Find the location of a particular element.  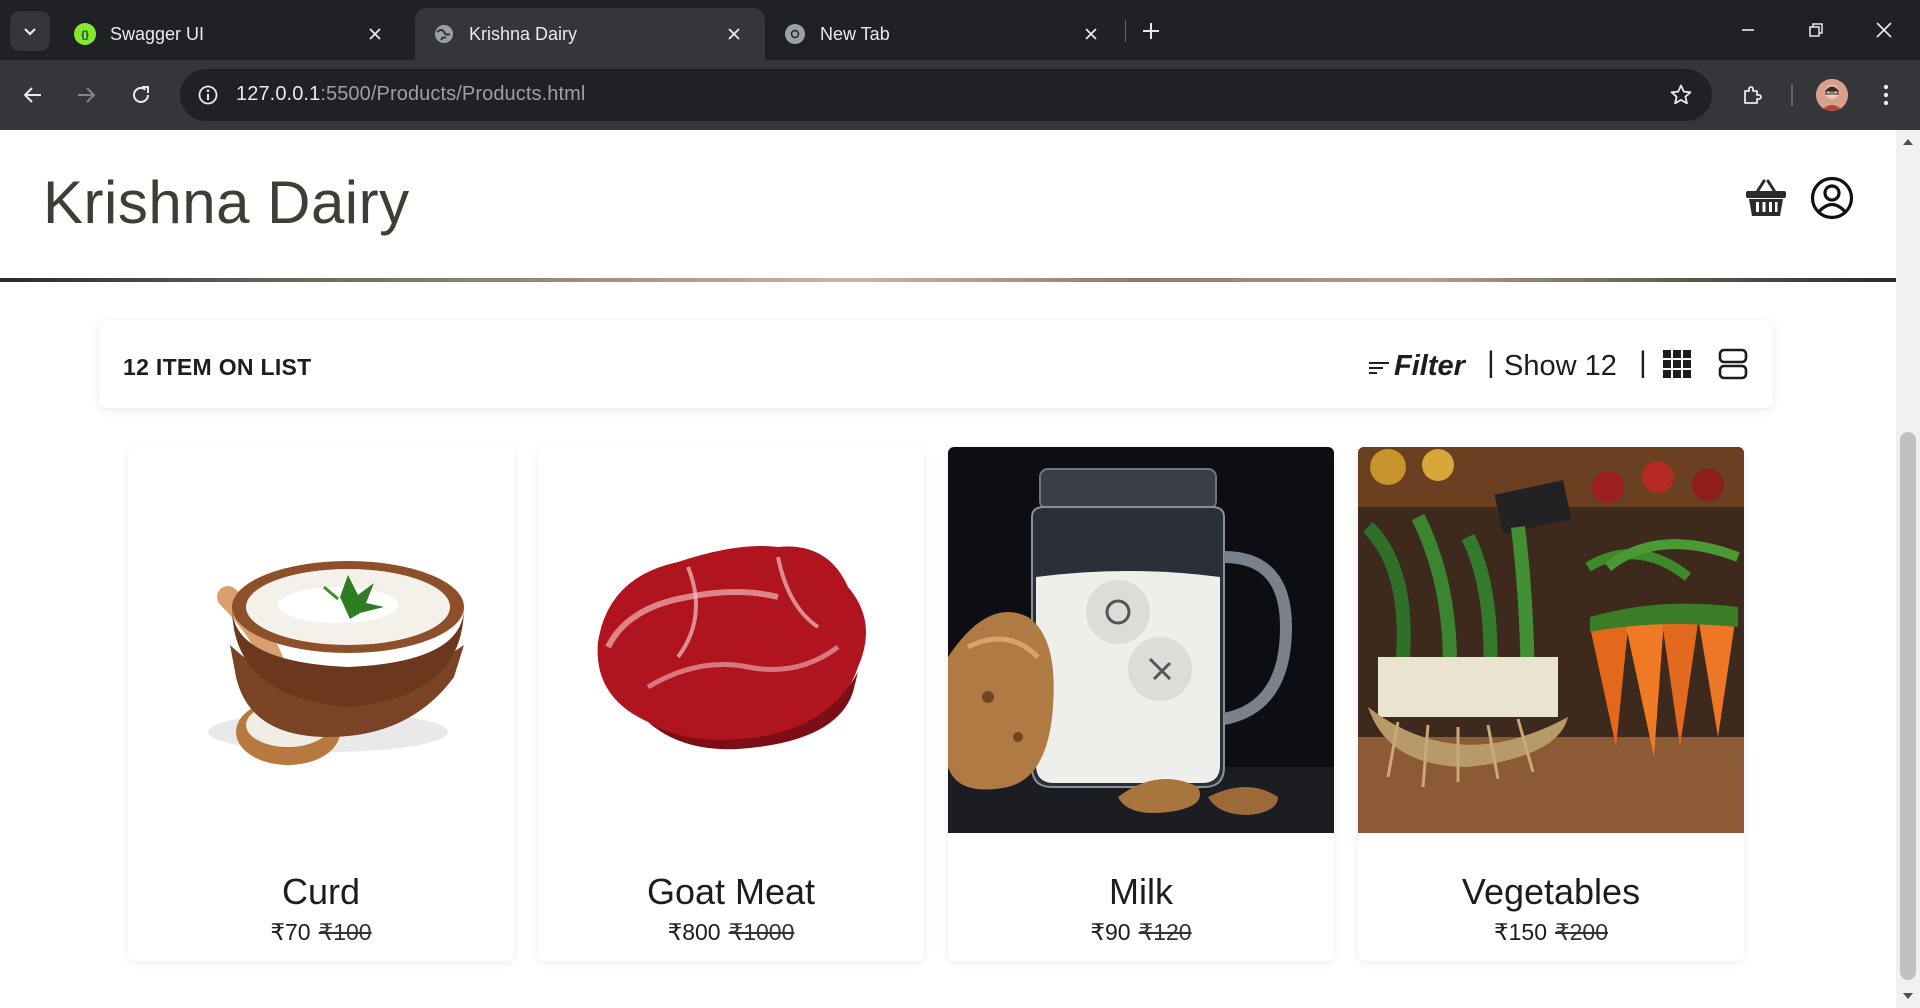

url-host: 127.0.0.1 is located at coordinates (278, 94).